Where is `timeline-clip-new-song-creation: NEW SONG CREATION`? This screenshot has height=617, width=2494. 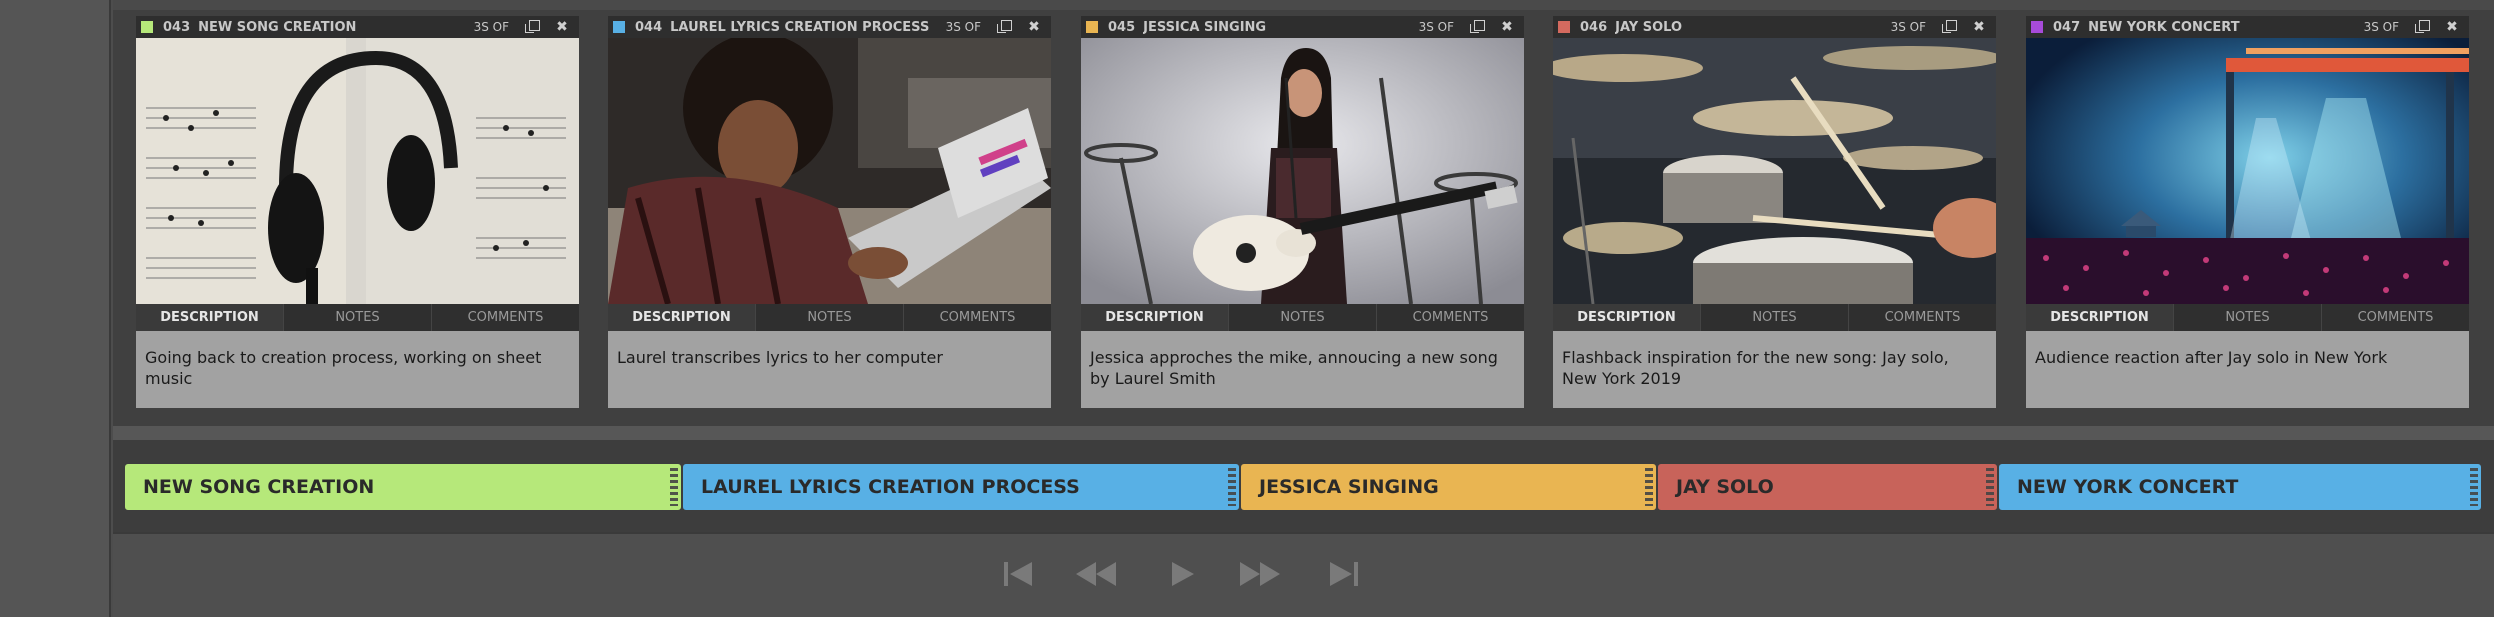 timeline-clip-new-song-creation: NEW SONG CREATION is located at coordinates (403, 487).